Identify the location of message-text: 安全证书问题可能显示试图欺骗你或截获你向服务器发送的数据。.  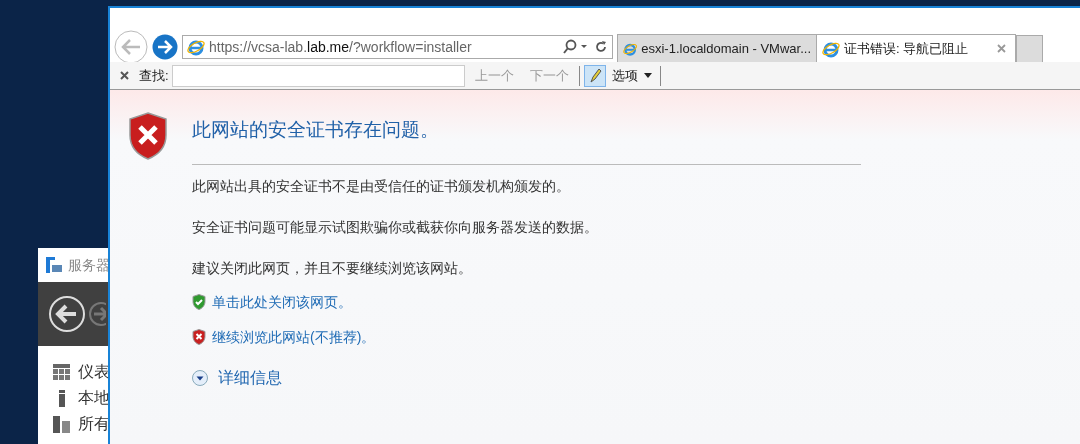
(395, 227).